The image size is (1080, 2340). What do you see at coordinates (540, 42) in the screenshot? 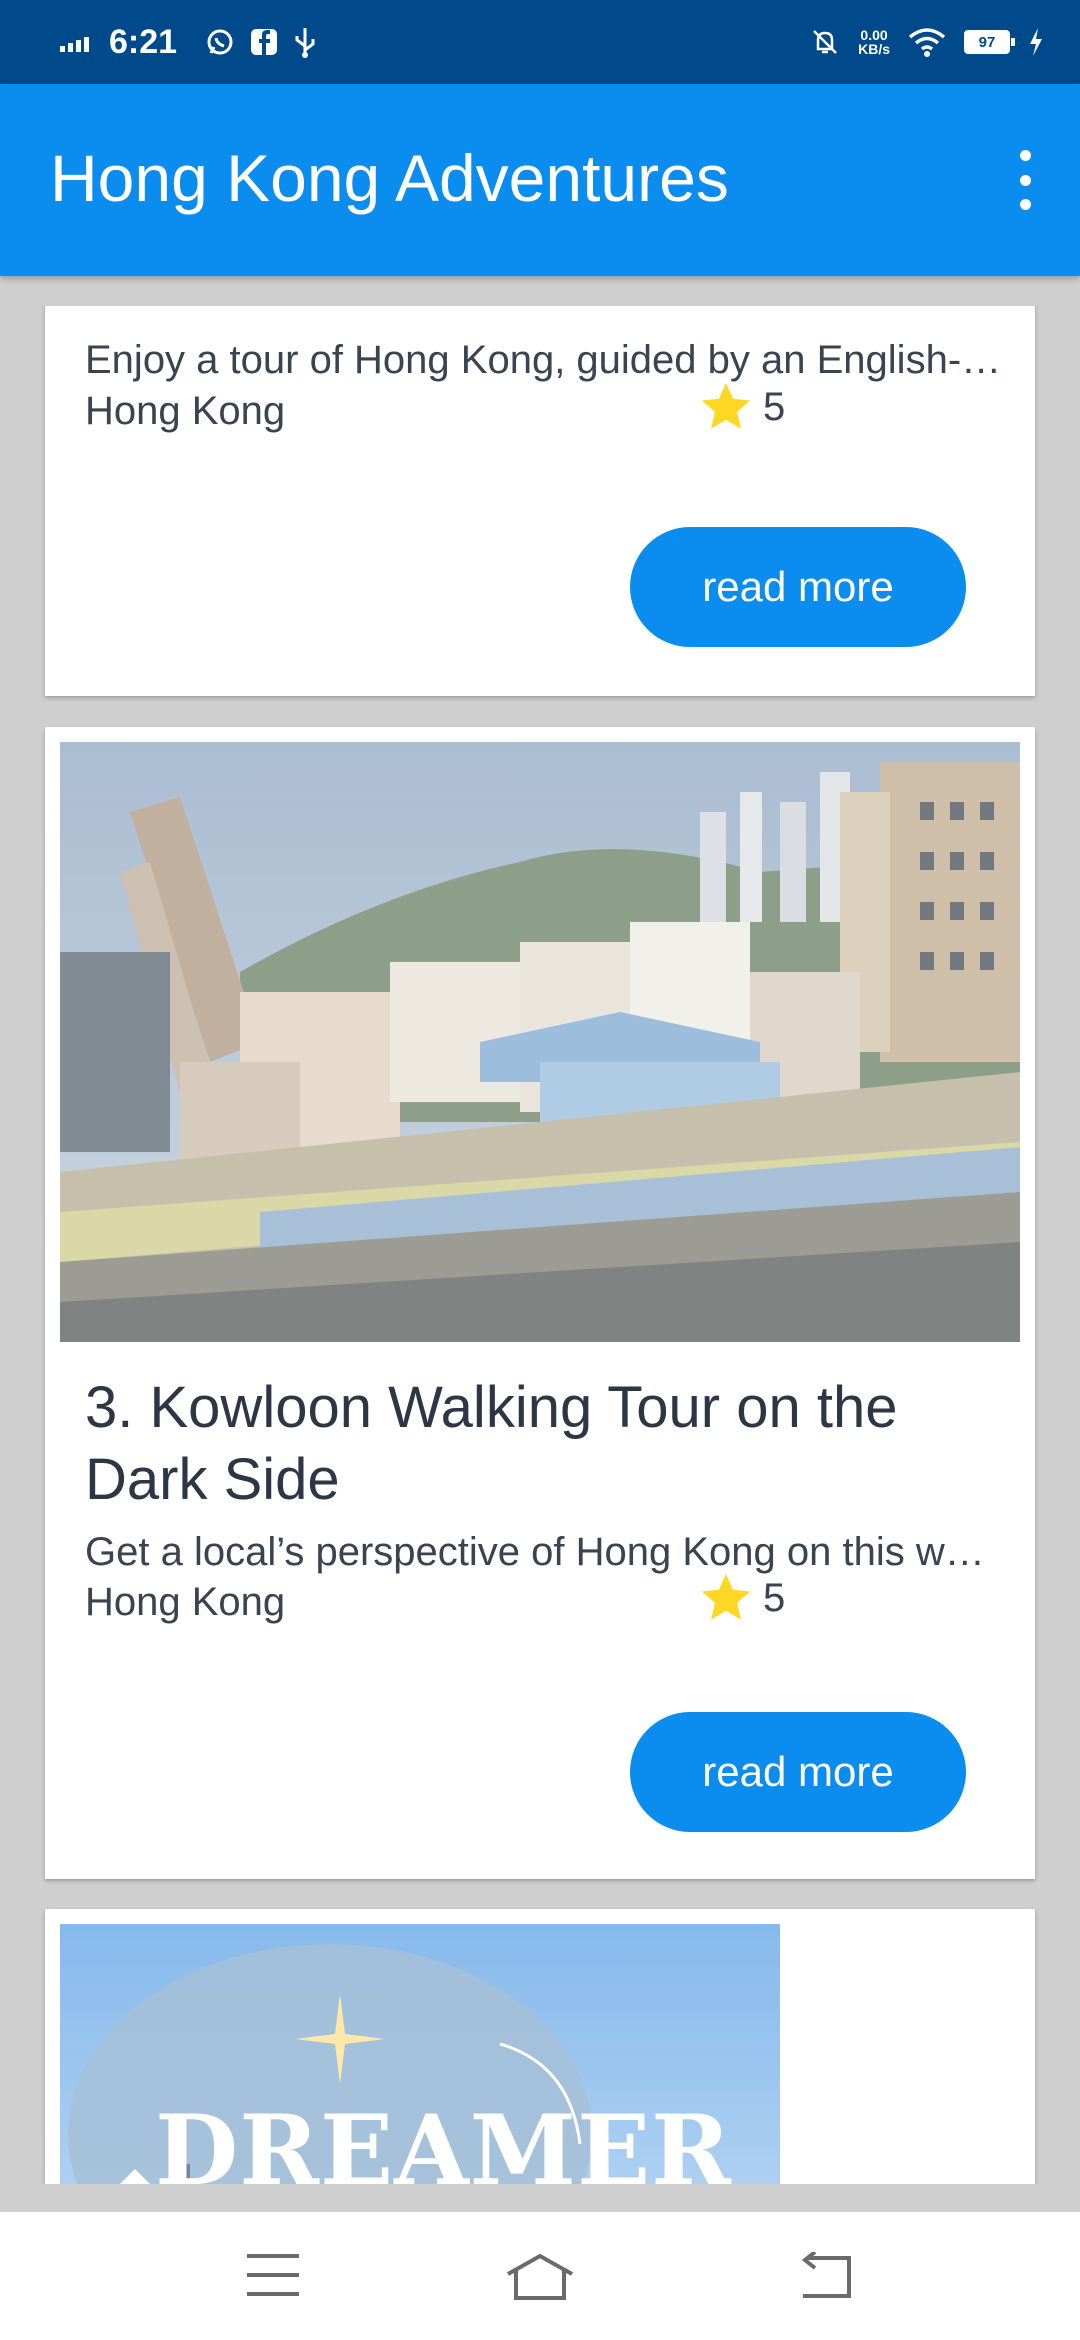
I see `status-bar: 6:21 0.00 KB/s 97` at bounding box center [540, 42].